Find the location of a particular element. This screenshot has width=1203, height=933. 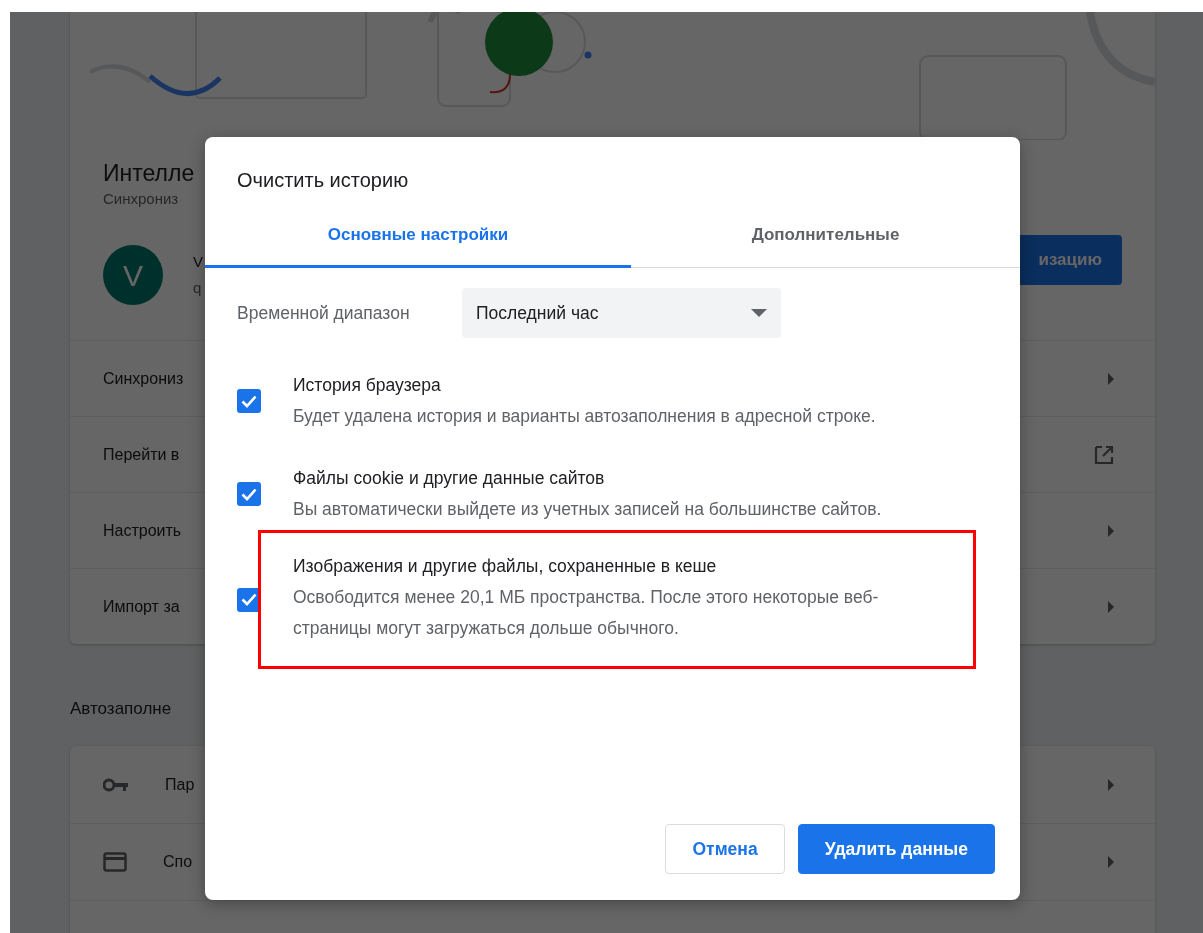

sync-button: изацию is located at coordinates (1071, 260).